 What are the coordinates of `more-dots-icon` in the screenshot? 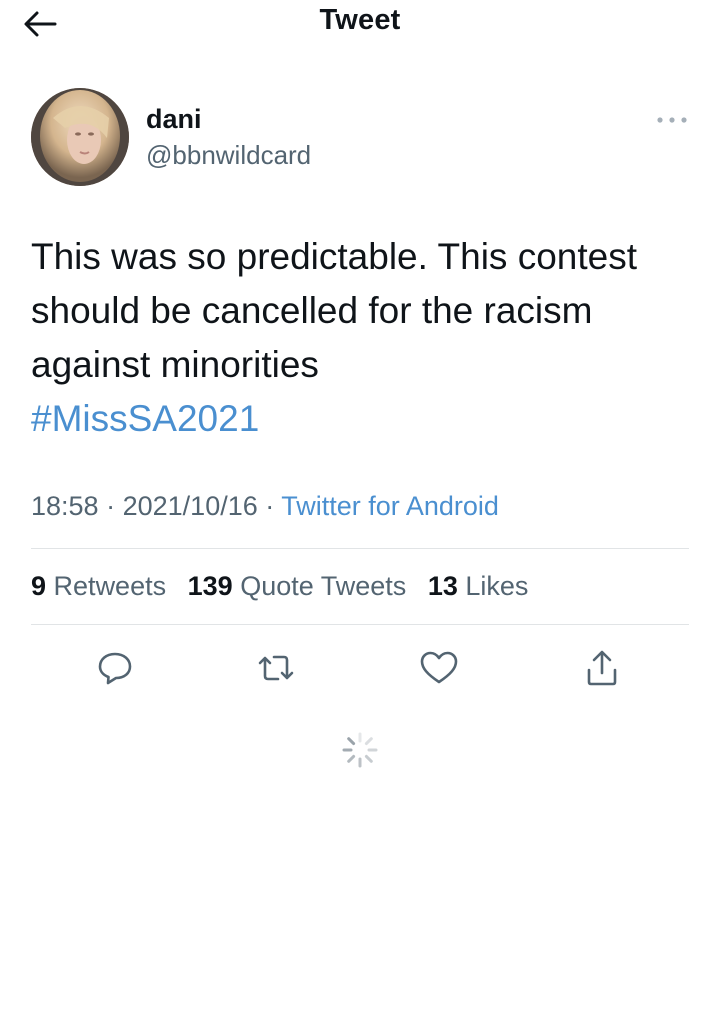 It's located at (672, 120).